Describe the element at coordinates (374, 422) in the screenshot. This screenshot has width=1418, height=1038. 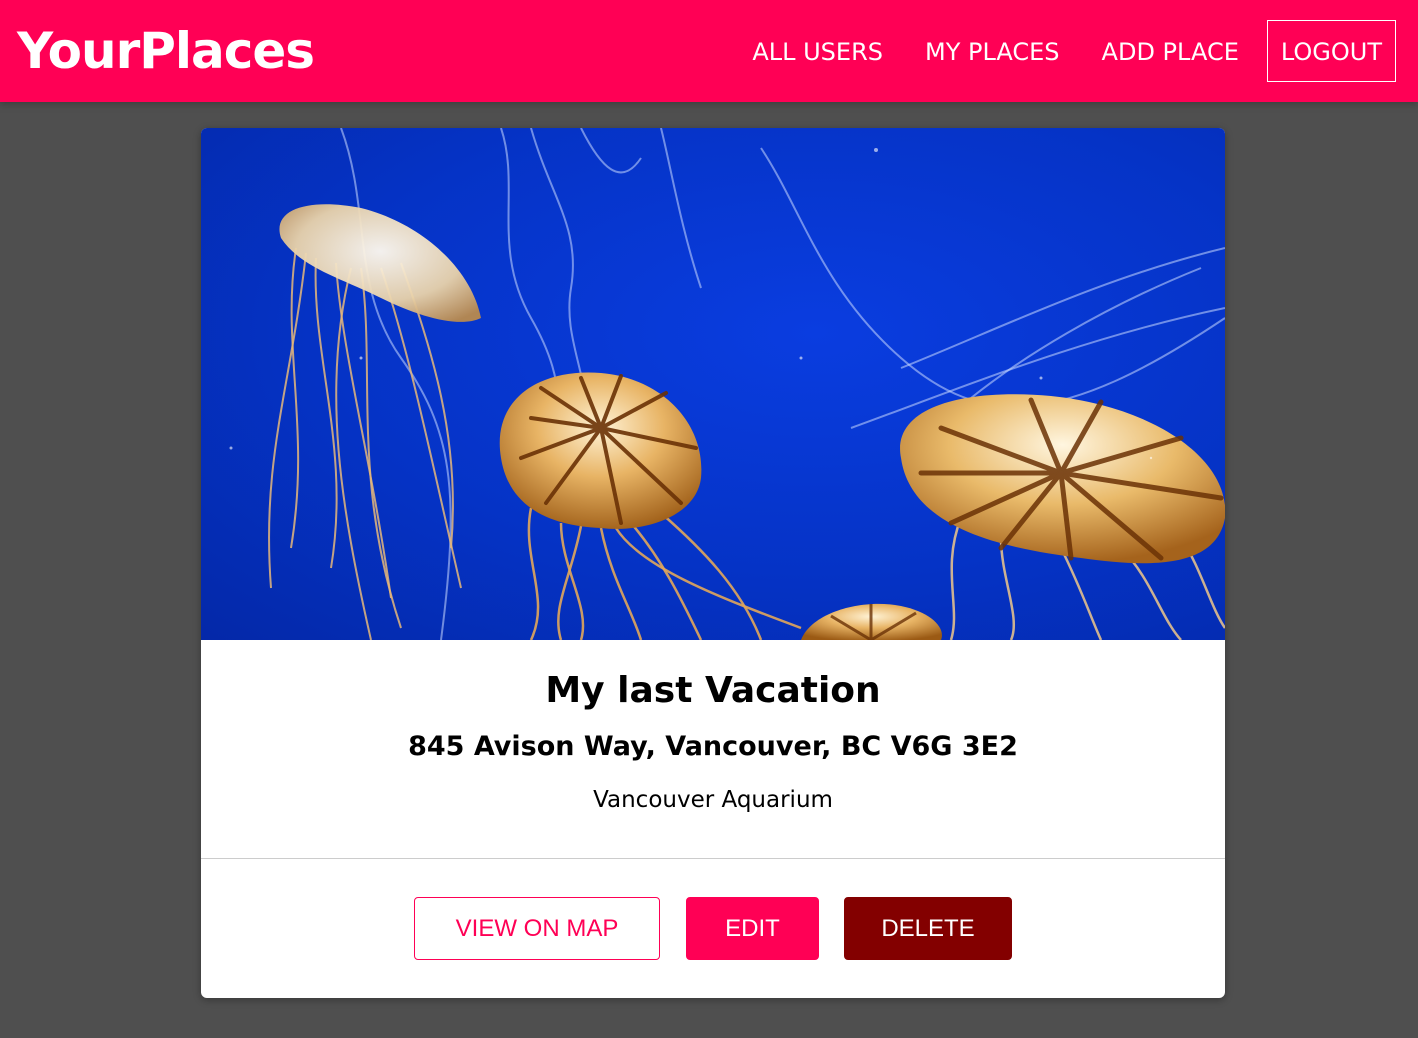
I see `jellyfish-left` at that location.